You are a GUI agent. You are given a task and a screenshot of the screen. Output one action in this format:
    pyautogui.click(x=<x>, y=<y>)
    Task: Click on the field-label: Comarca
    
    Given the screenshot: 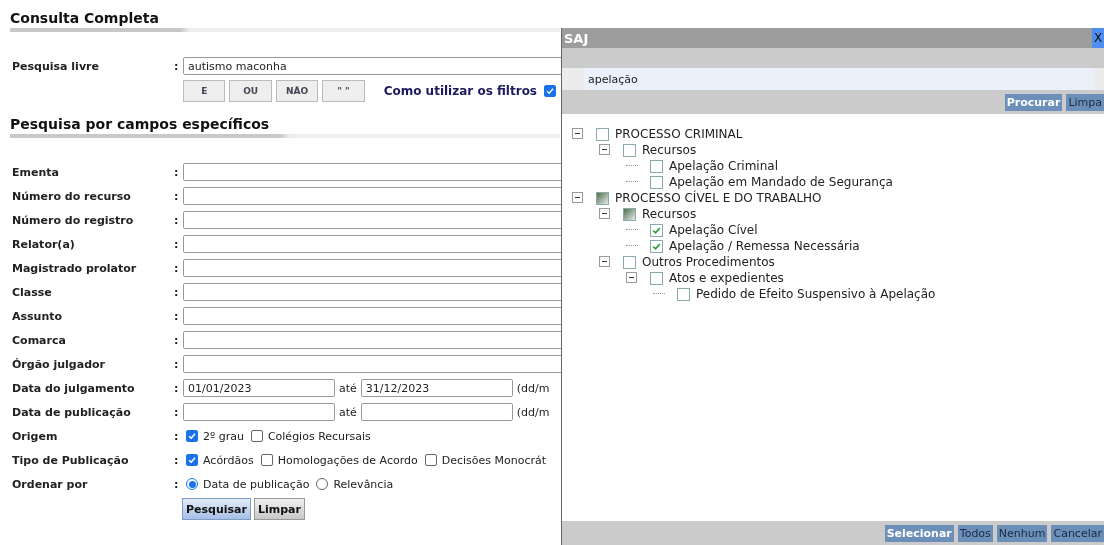 What is the action you would take?
    pyautogui.click(x=39, y=340)
    